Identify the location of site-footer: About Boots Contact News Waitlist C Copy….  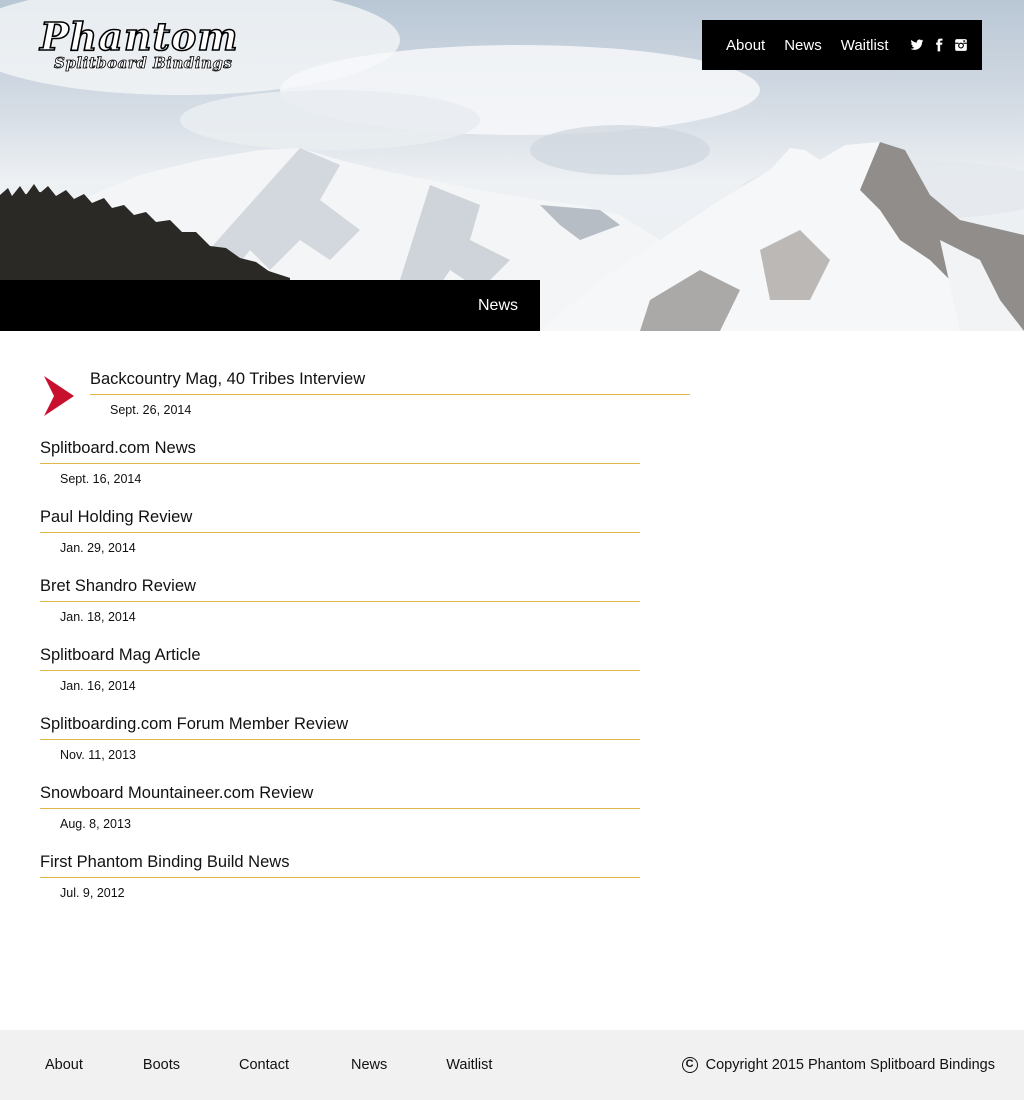
(512, 1065).